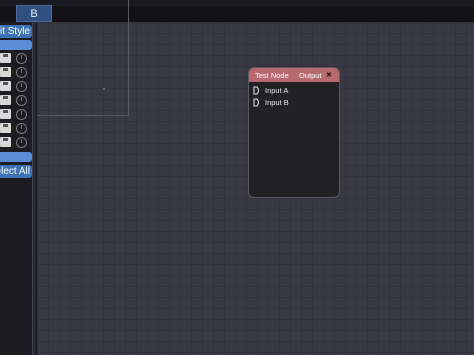 Image resolution: width=474 pixels, height=355 pixels. I want to click on node-output-port-label: Output, so click(310, 75).